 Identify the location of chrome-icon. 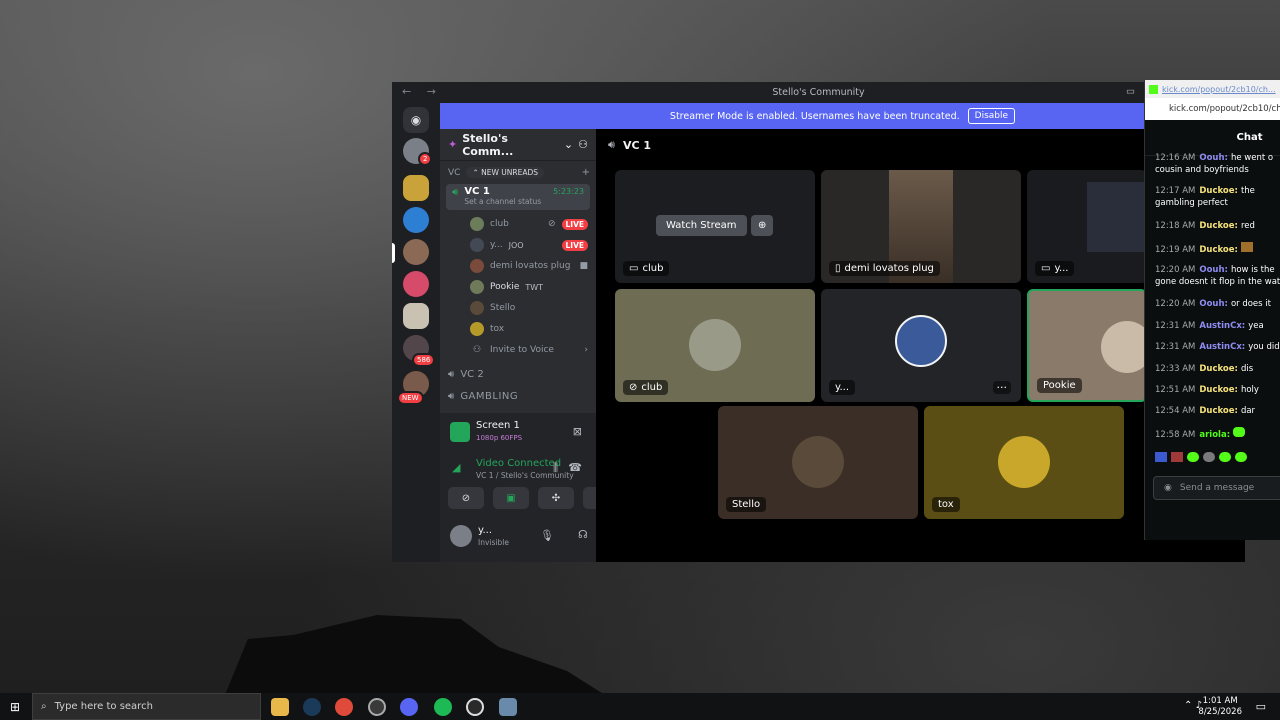
(344, 707).